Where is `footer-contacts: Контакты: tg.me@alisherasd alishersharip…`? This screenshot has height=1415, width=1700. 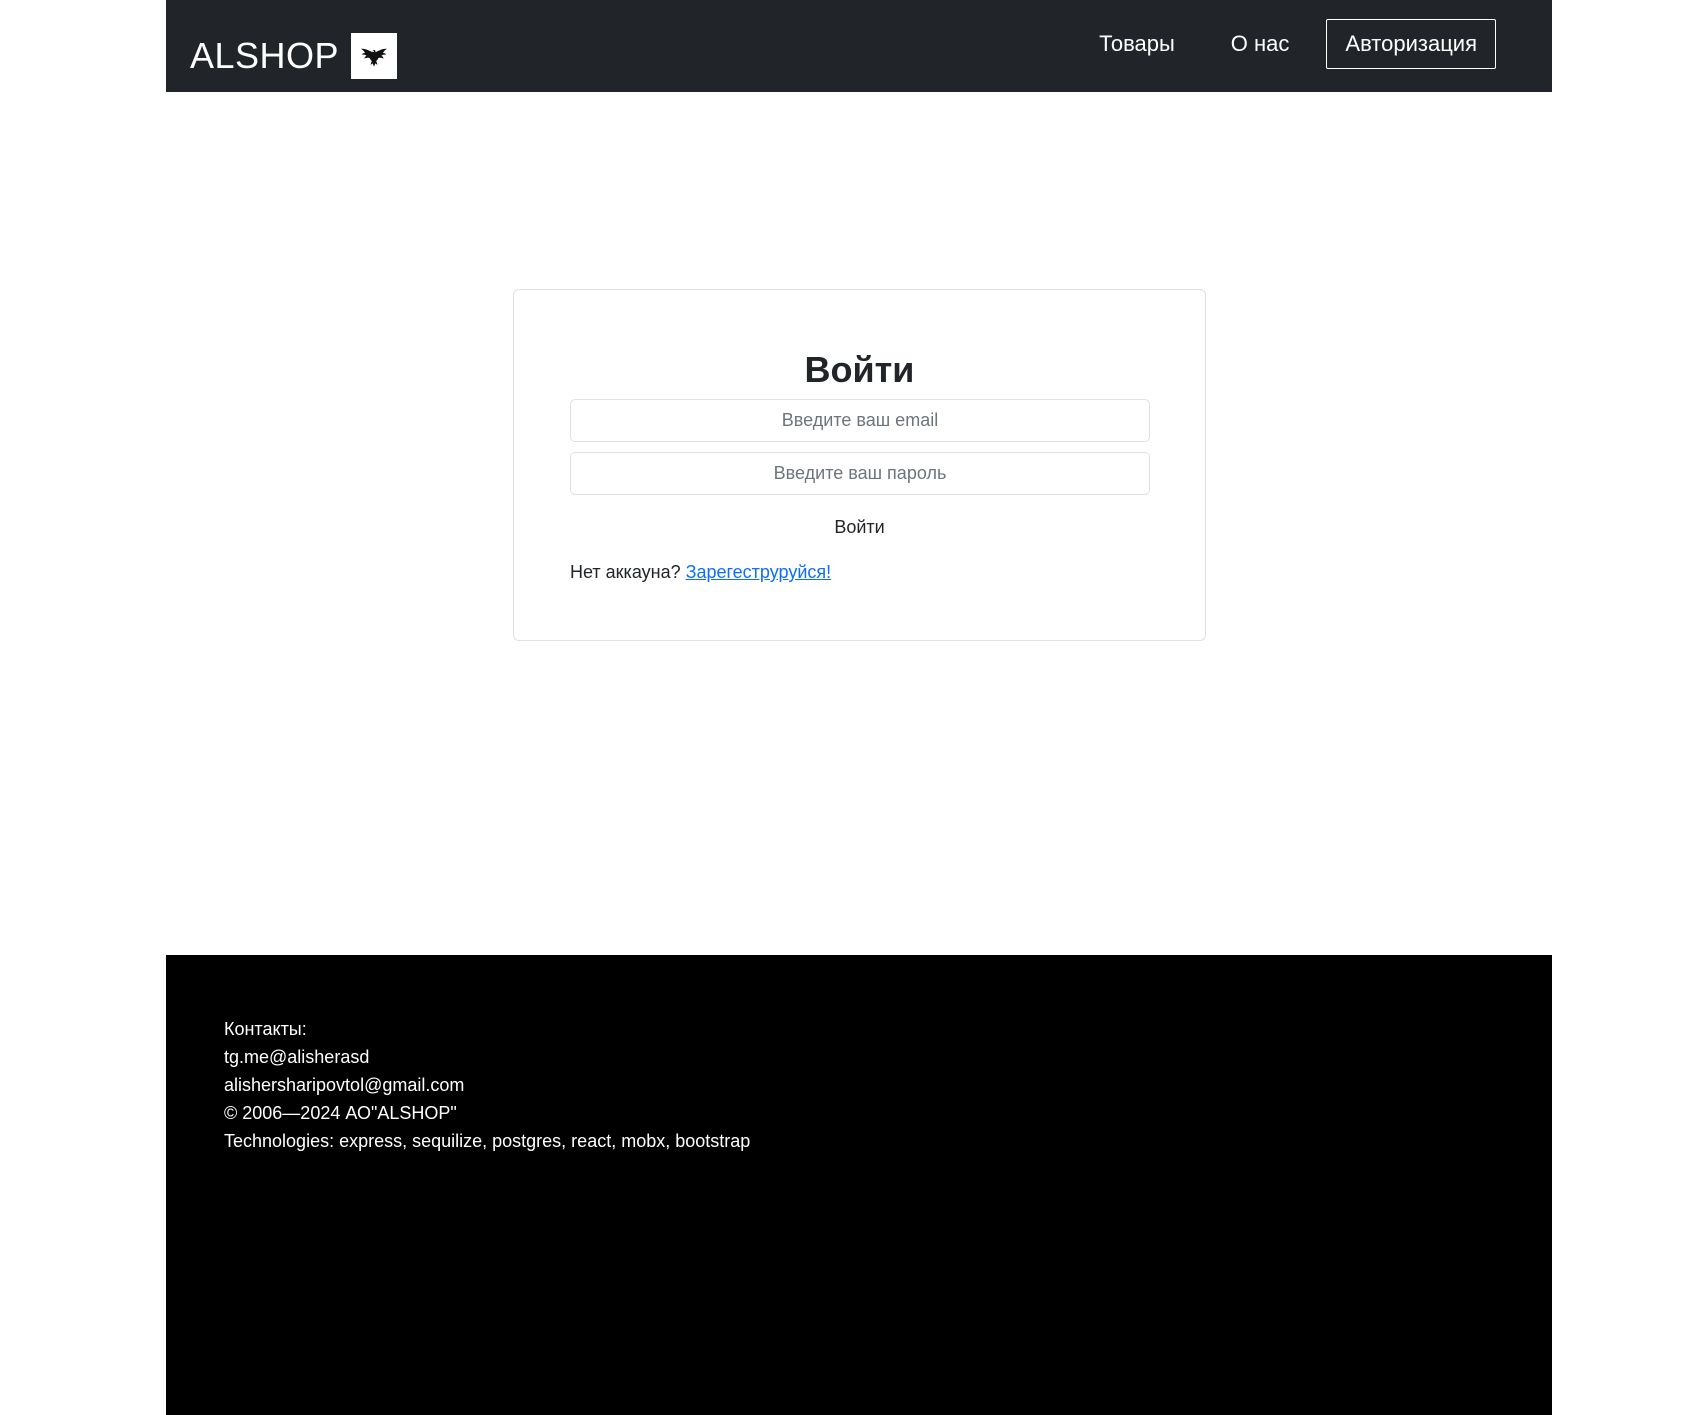
footer-contacts: Контакты: tg.me@alisherasd alishersharip… is located at coordinates (487, 1085).